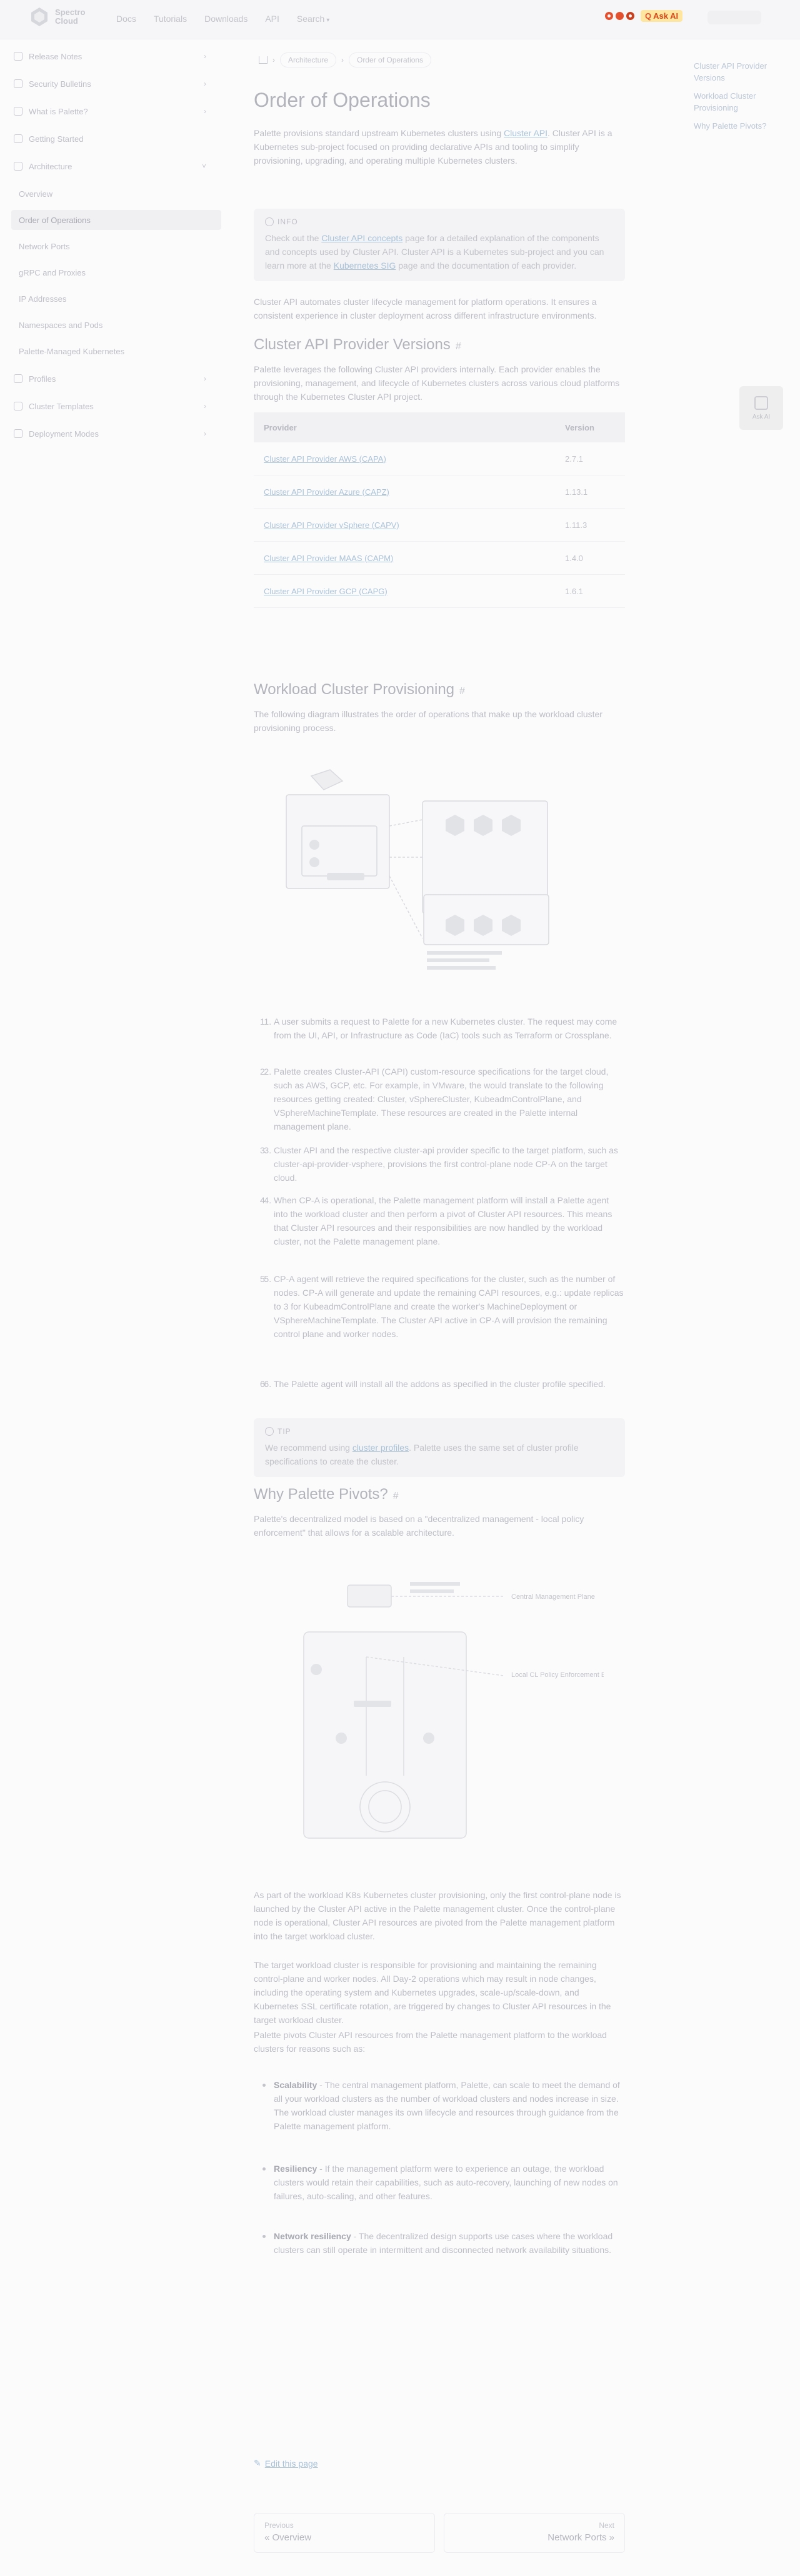 The width and height of the screenshot is (800, 2576). What do you see at coordinates (620, 16) in the screenshot?
I see `theme-toggle-icon` at bounding box center [620, 16].